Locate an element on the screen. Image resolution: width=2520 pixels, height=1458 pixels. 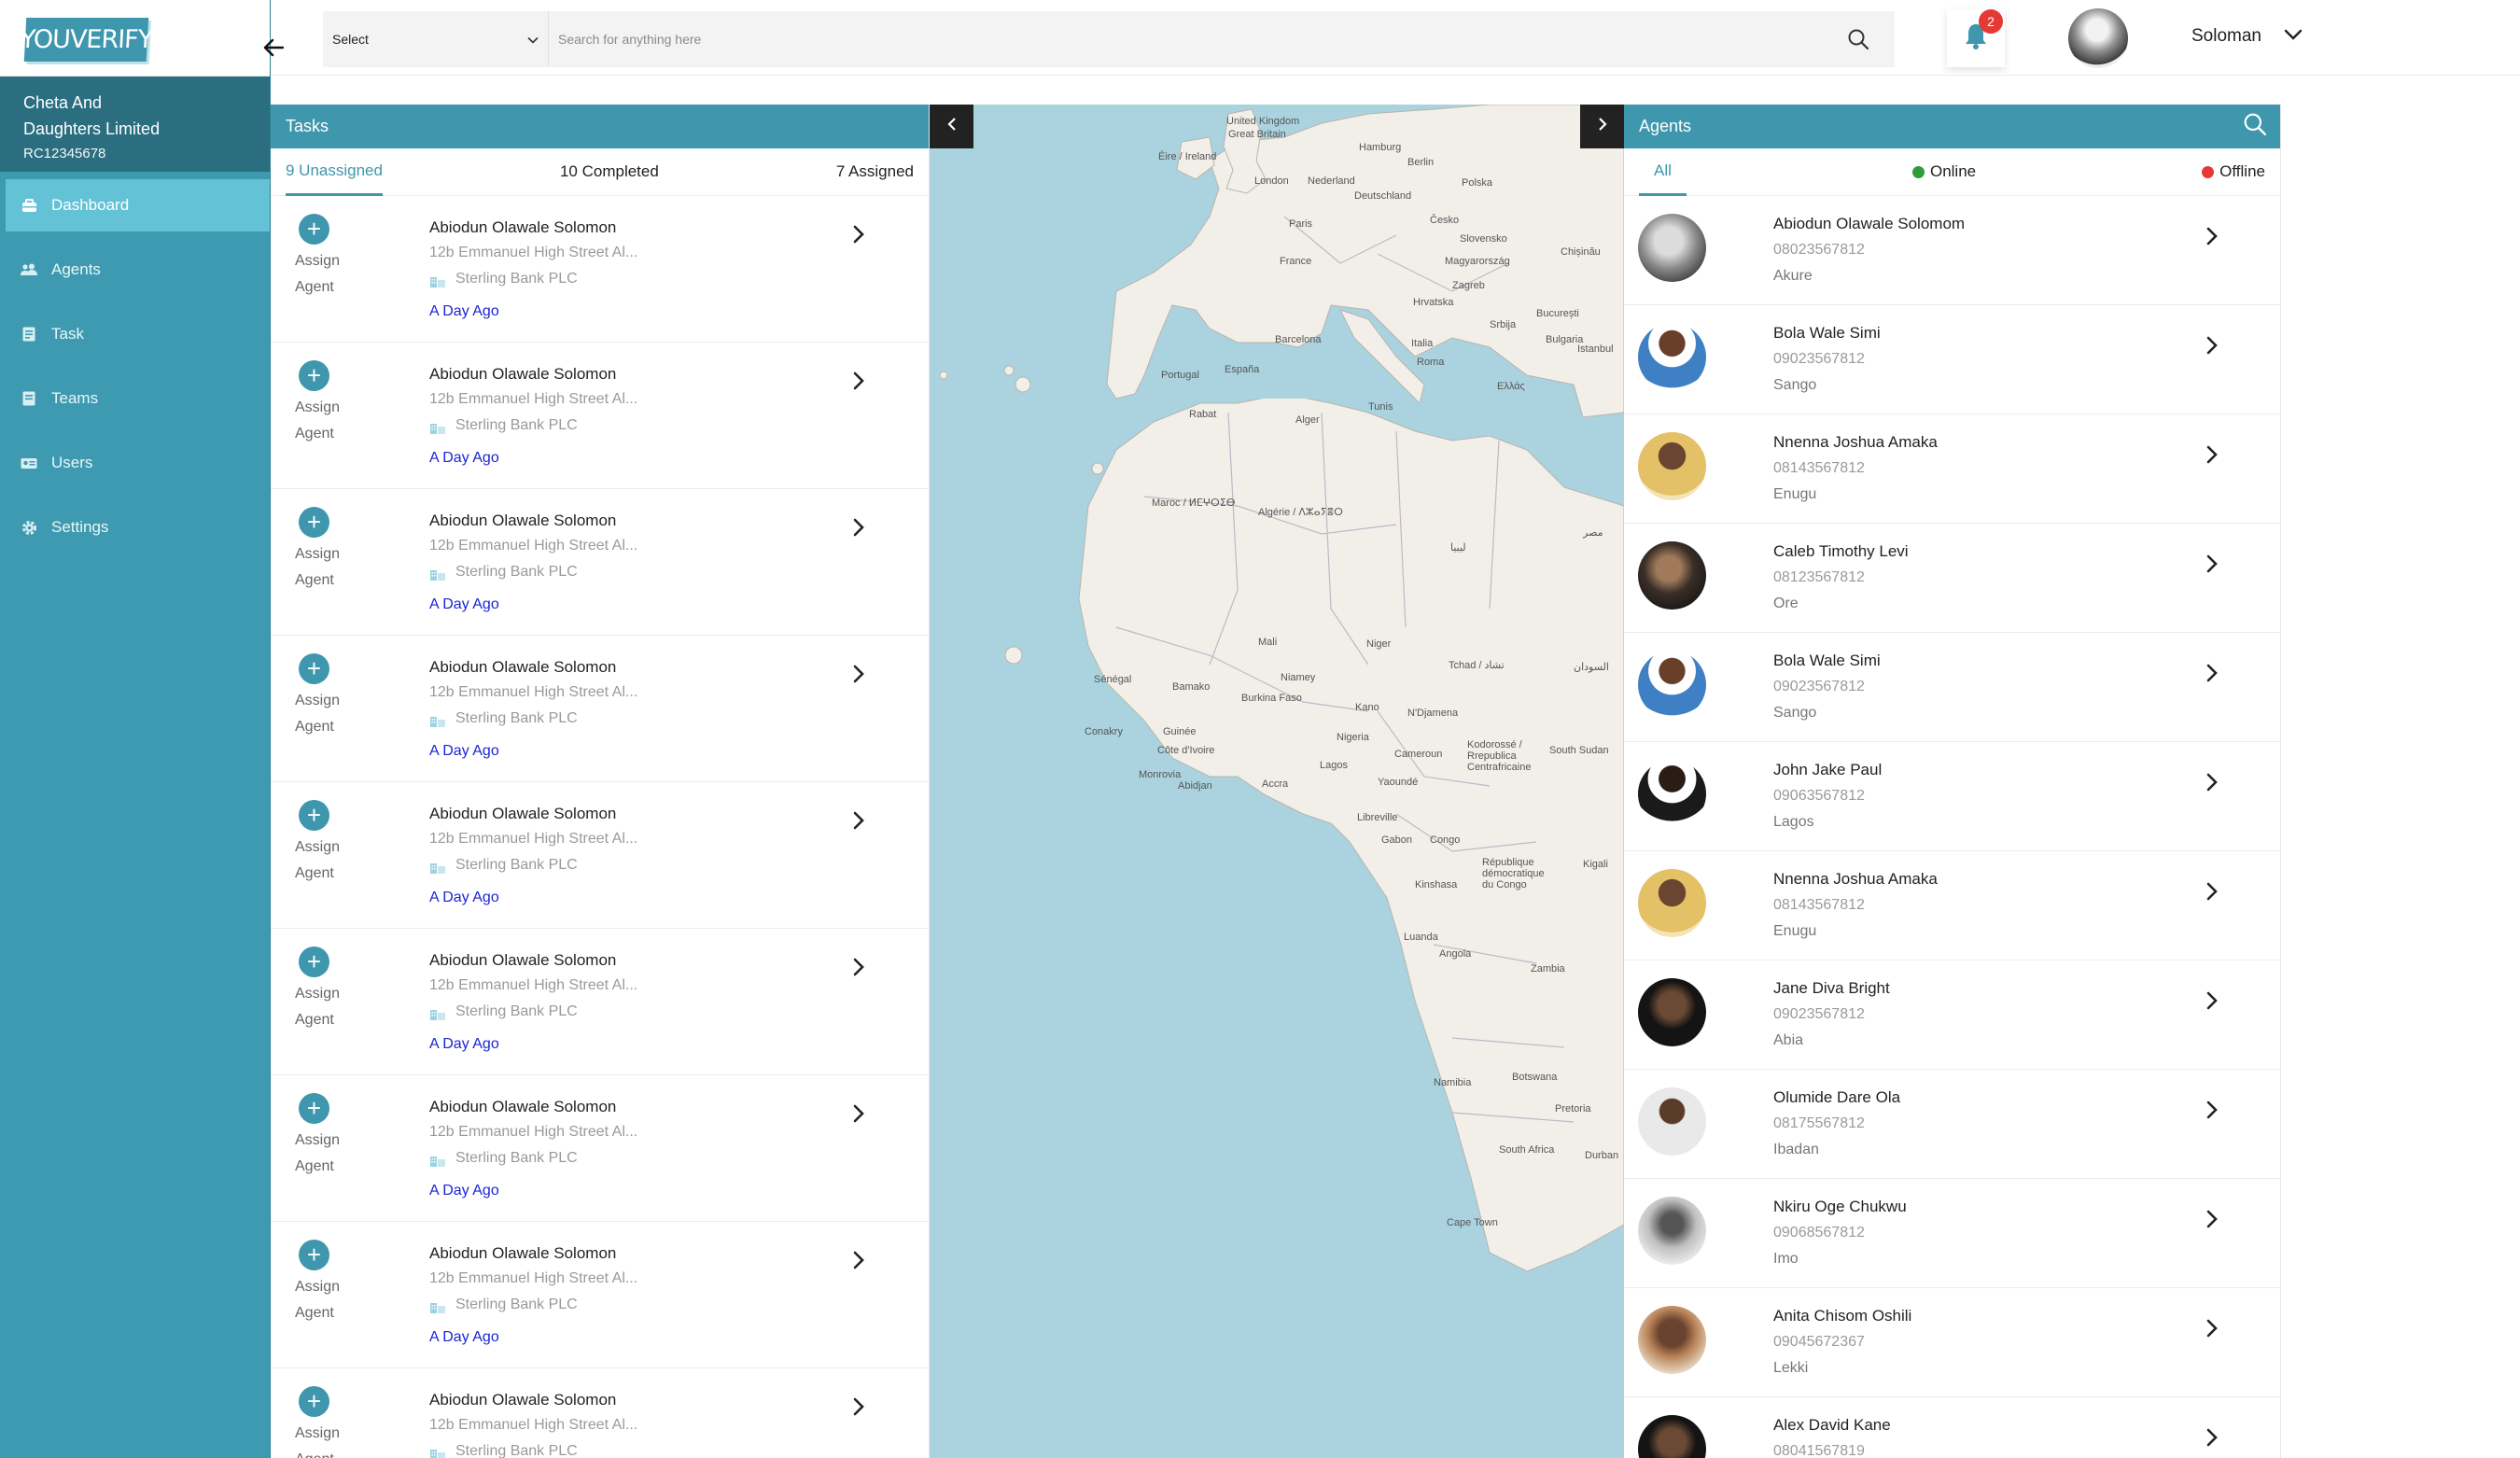
user-avatar is located at coordinates (2098, 38).